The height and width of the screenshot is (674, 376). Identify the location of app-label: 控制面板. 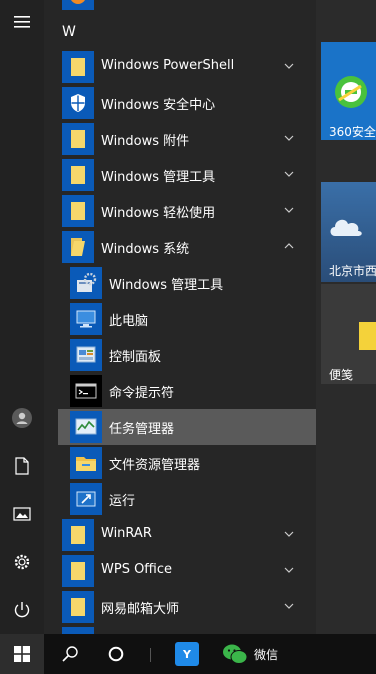
(135, 357).